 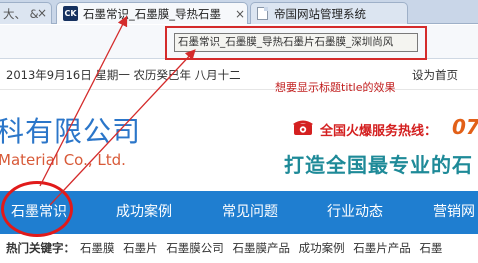 I want to click on tab-label: 石墨常识_石墨膜_导热石墨, so click(x=152, y=13).